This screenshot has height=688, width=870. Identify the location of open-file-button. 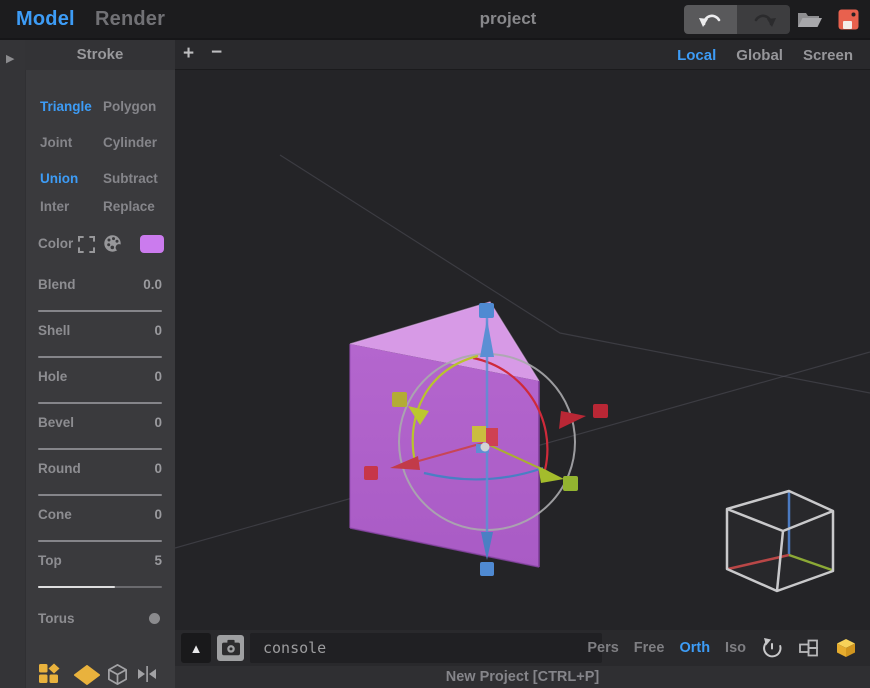
(810, 19).